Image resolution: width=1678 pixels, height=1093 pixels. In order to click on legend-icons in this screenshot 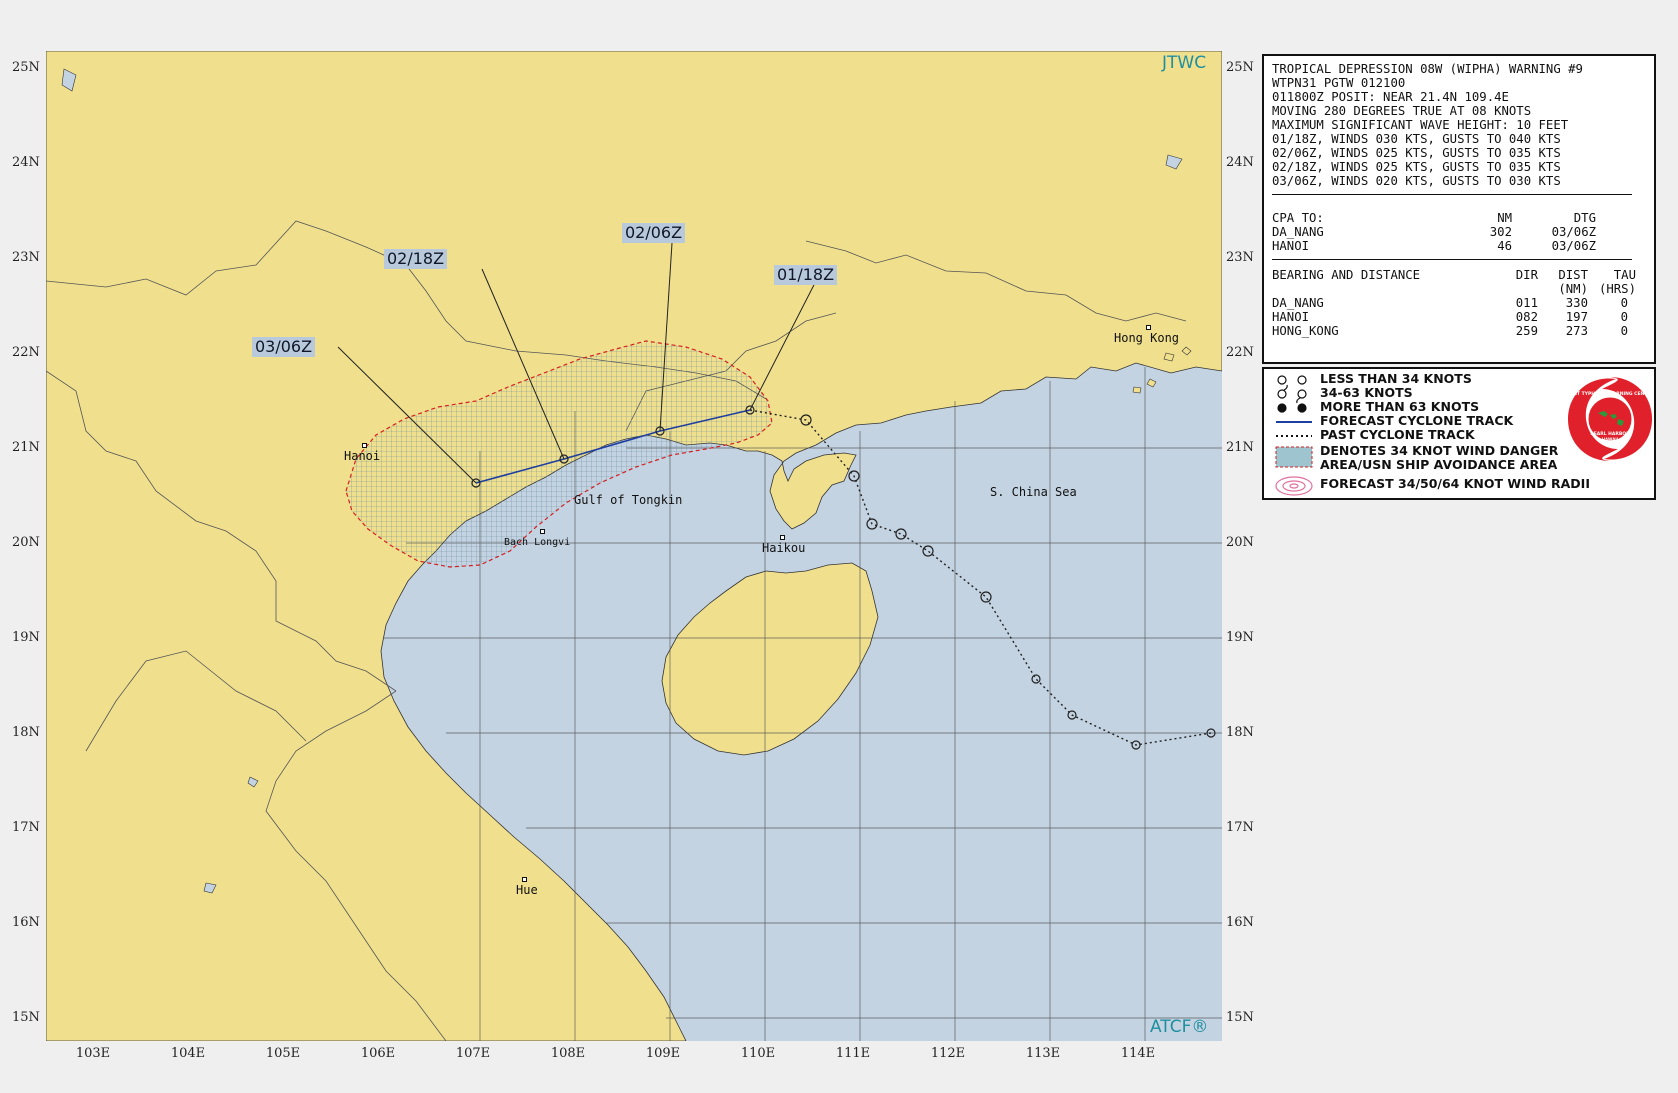, I will do `click(1294, 435)`.